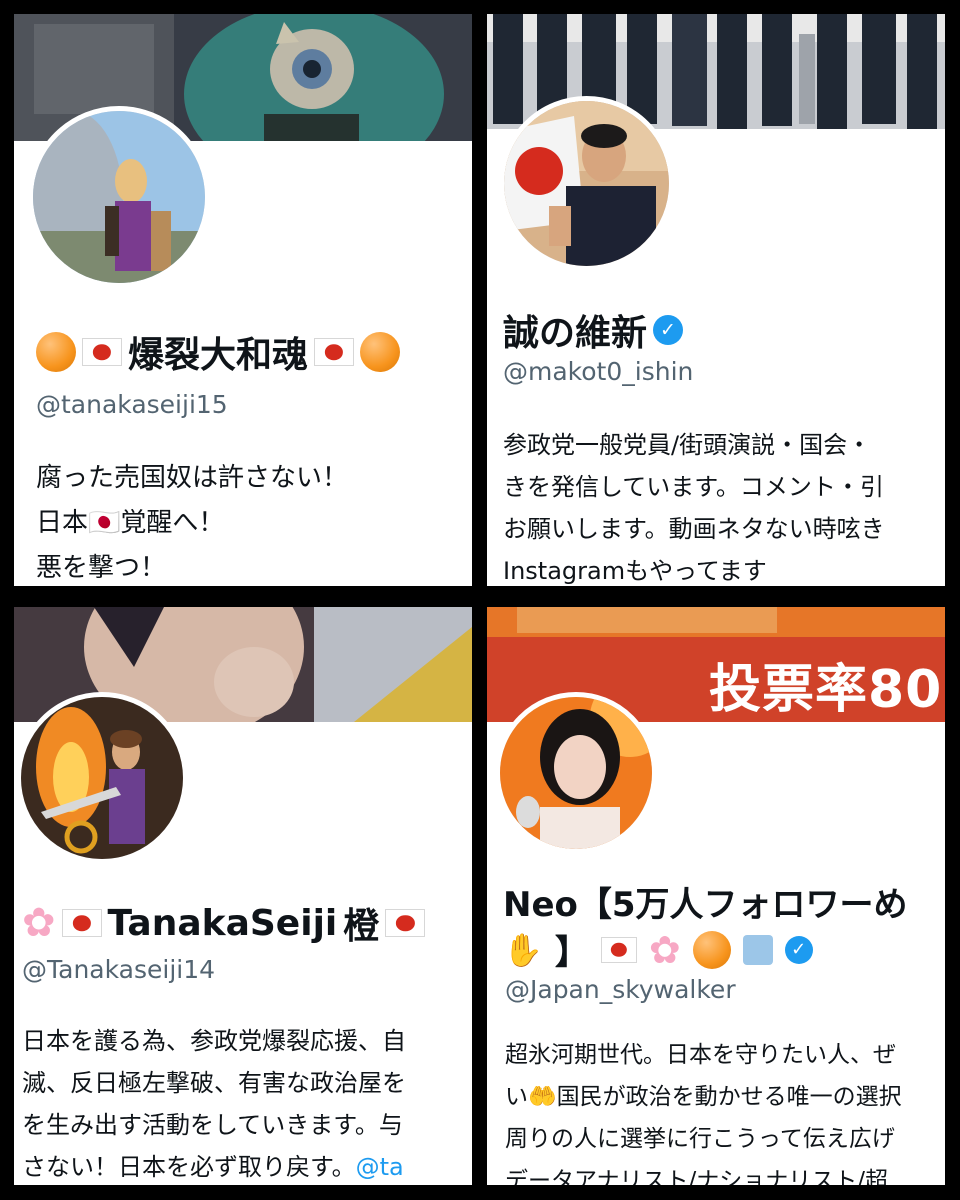 This screenshot has height=1200, width=960. I want to click on handshake-icon: ✋, so click(523, 949).